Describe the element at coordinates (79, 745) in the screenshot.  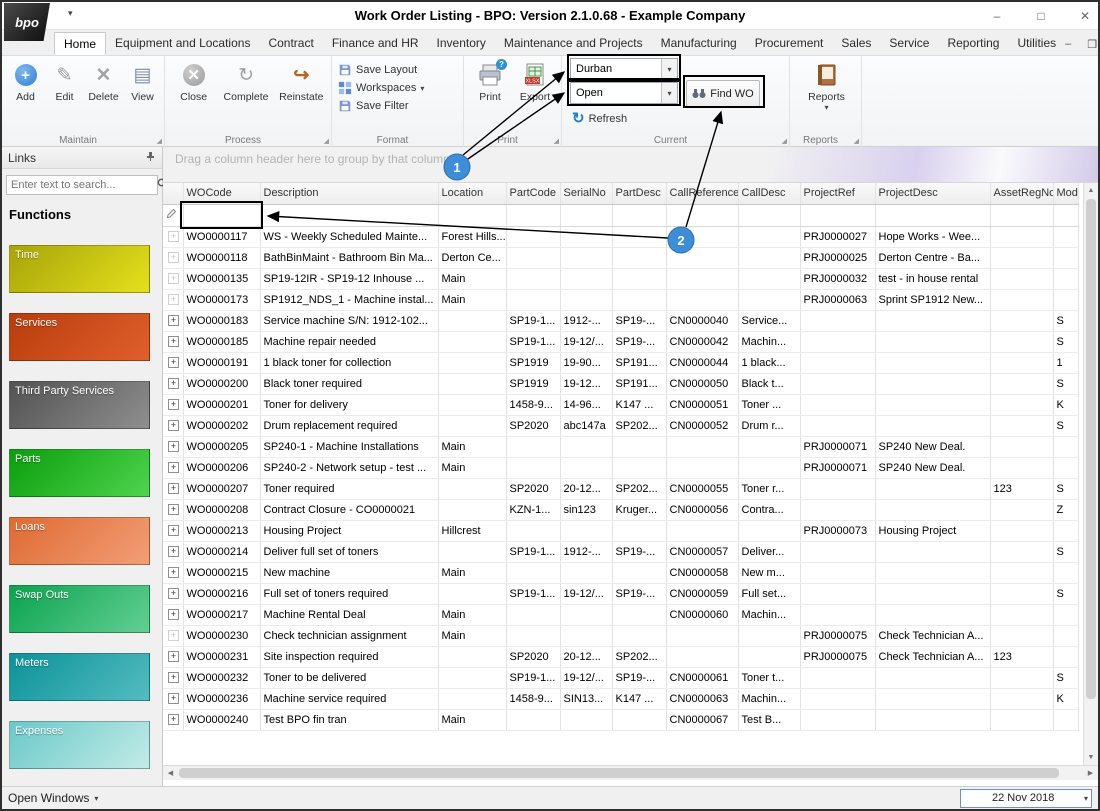
I see `function-tile-expenses: Expenses` at that location.